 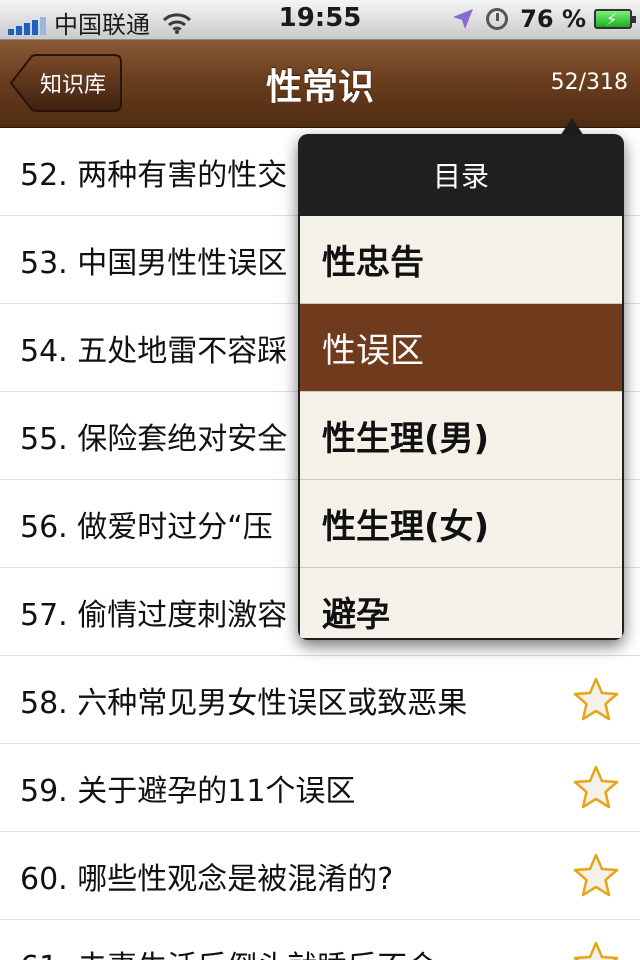 I want to click on status-bar: 中国联通 19:55 76 % ⚡, so click(x=320, y=20).